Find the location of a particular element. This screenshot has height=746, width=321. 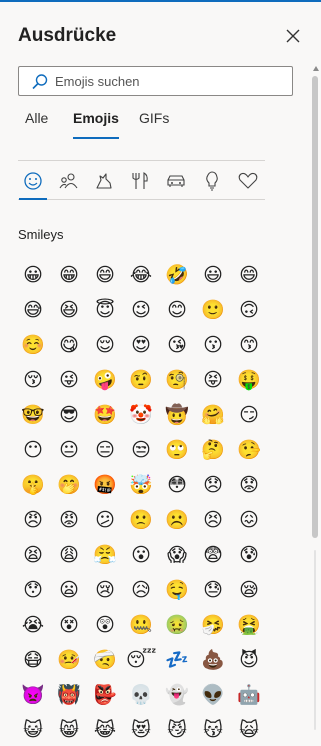

emoji-button: 🤑 is located at coordinates (249, 380).